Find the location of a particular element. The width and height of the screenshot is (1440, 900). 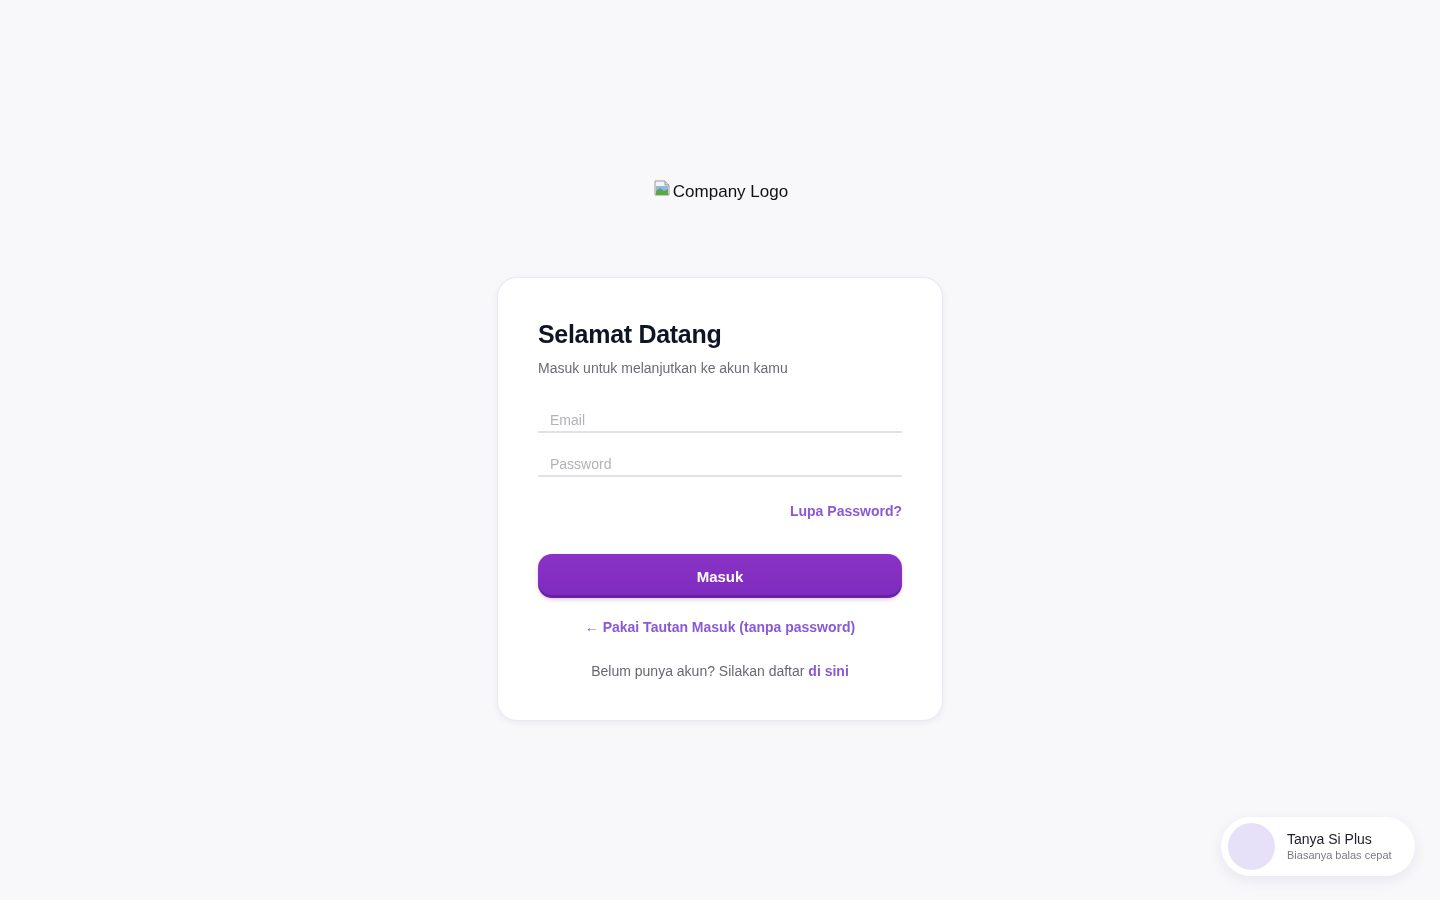

card-subtitle: Masuk untuk melanjutkan ke akun kamu is located at coordinates (663, 368).